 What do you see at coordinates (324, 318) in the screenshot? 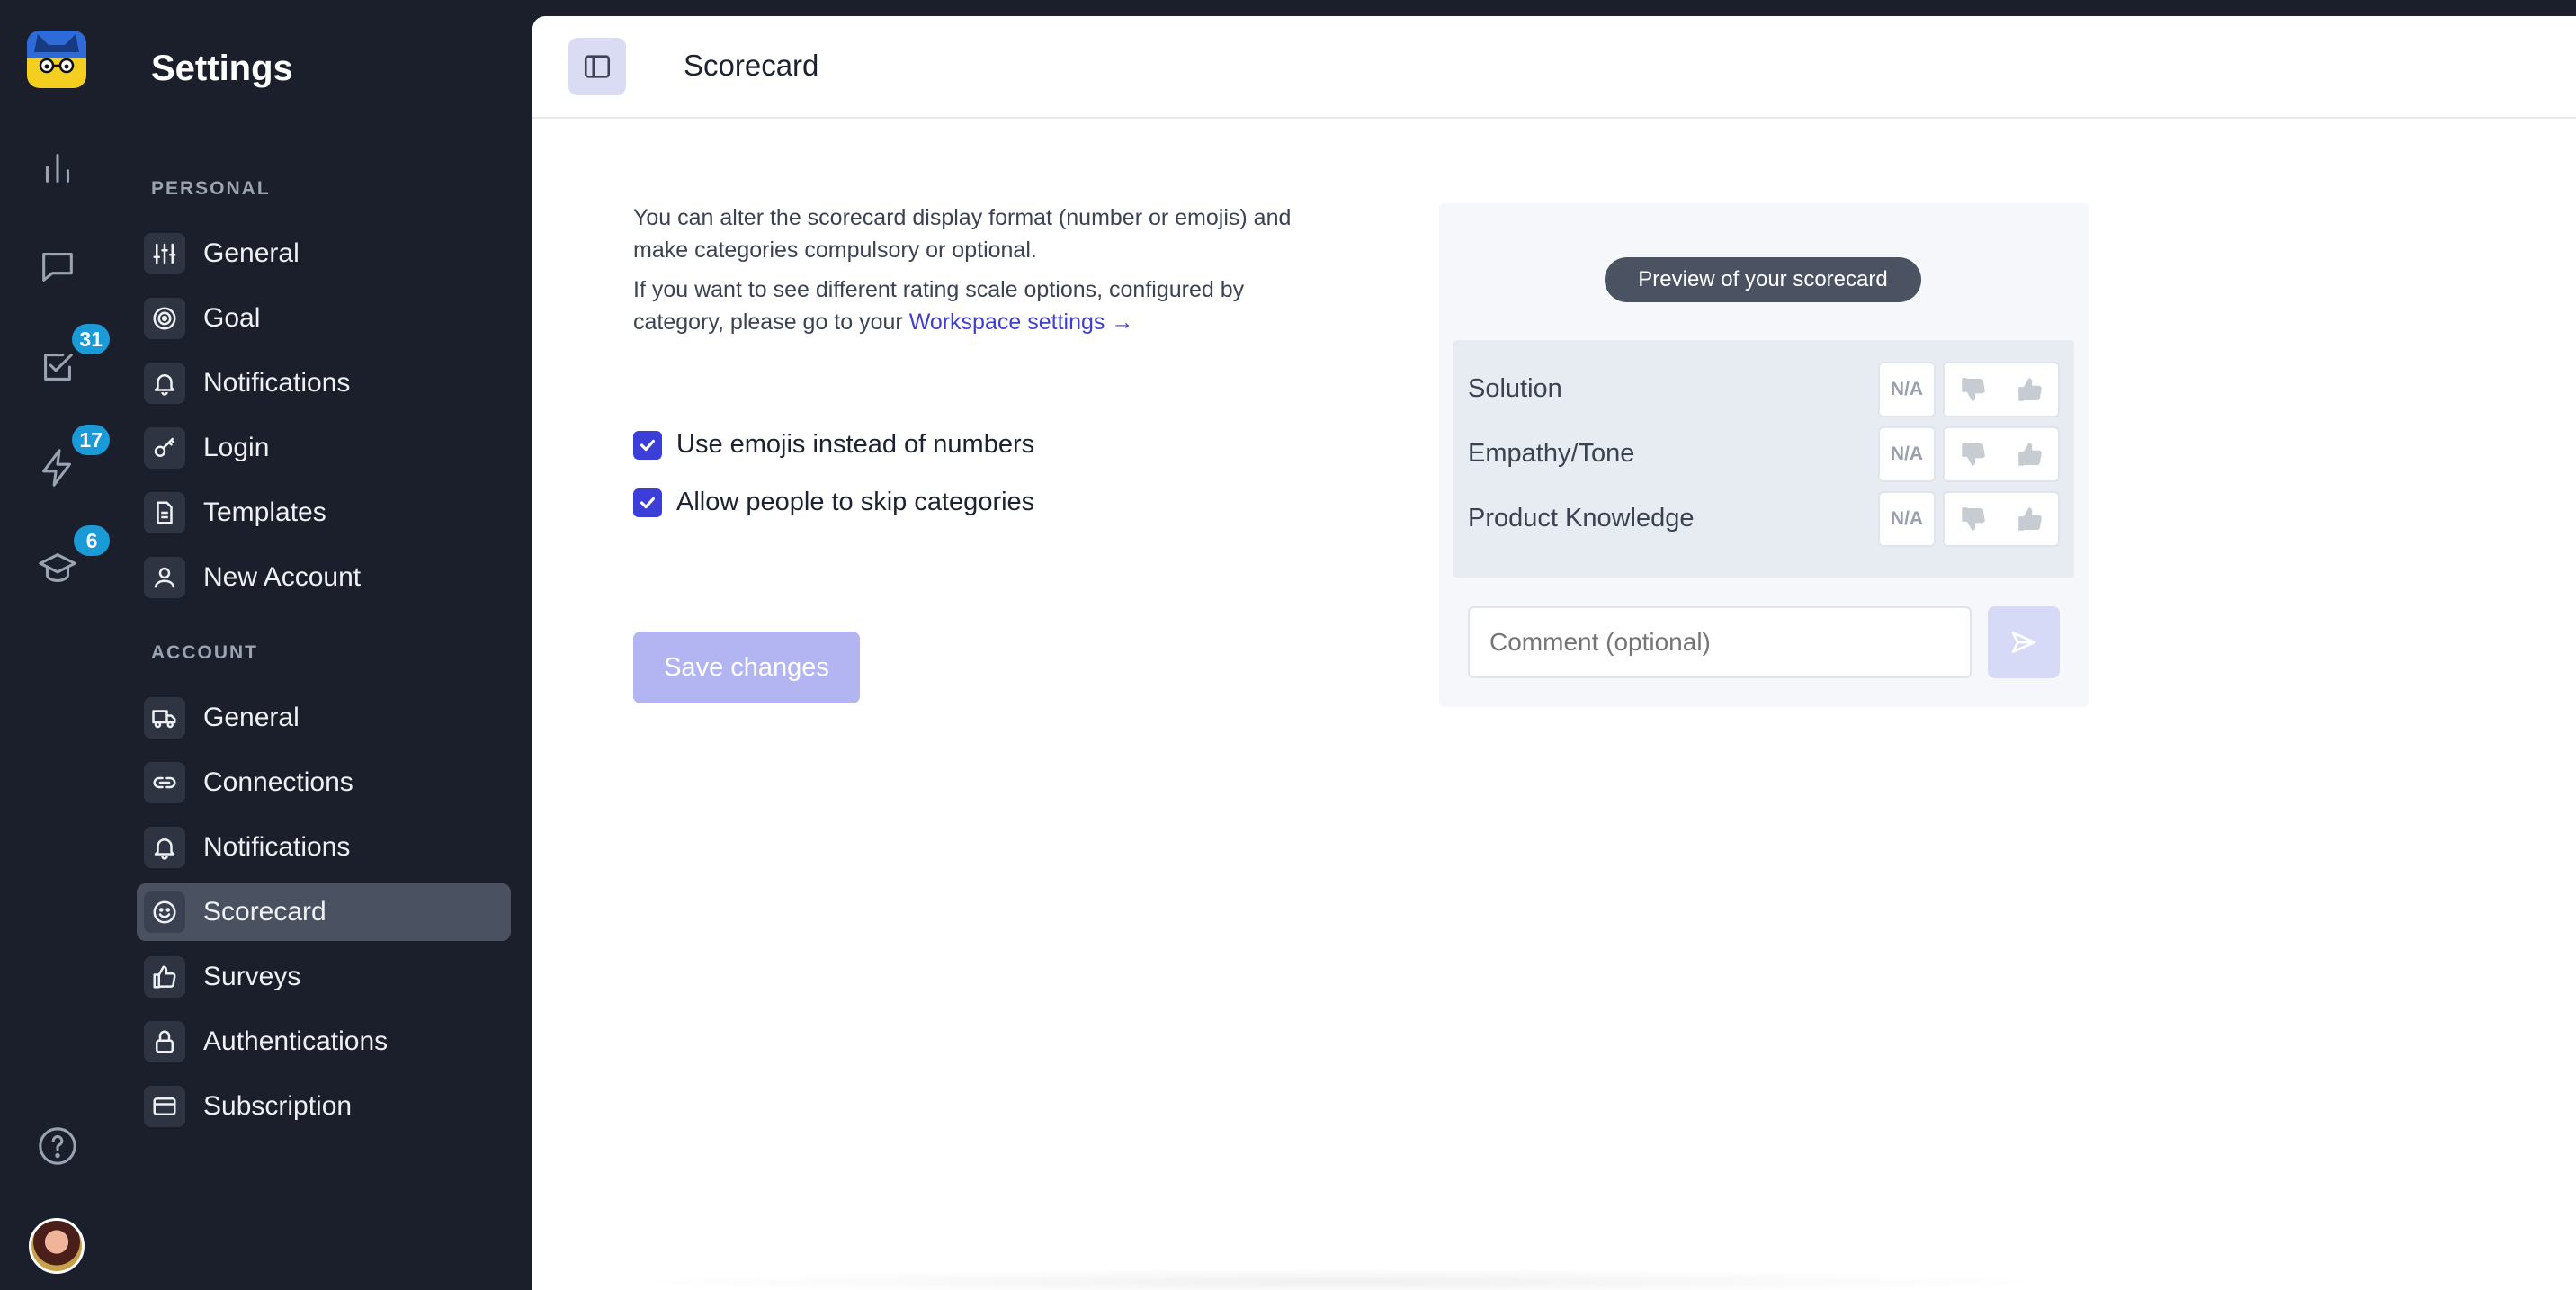
I see `sidebar-item-goal: Goal` at bounding box center [324, 318].